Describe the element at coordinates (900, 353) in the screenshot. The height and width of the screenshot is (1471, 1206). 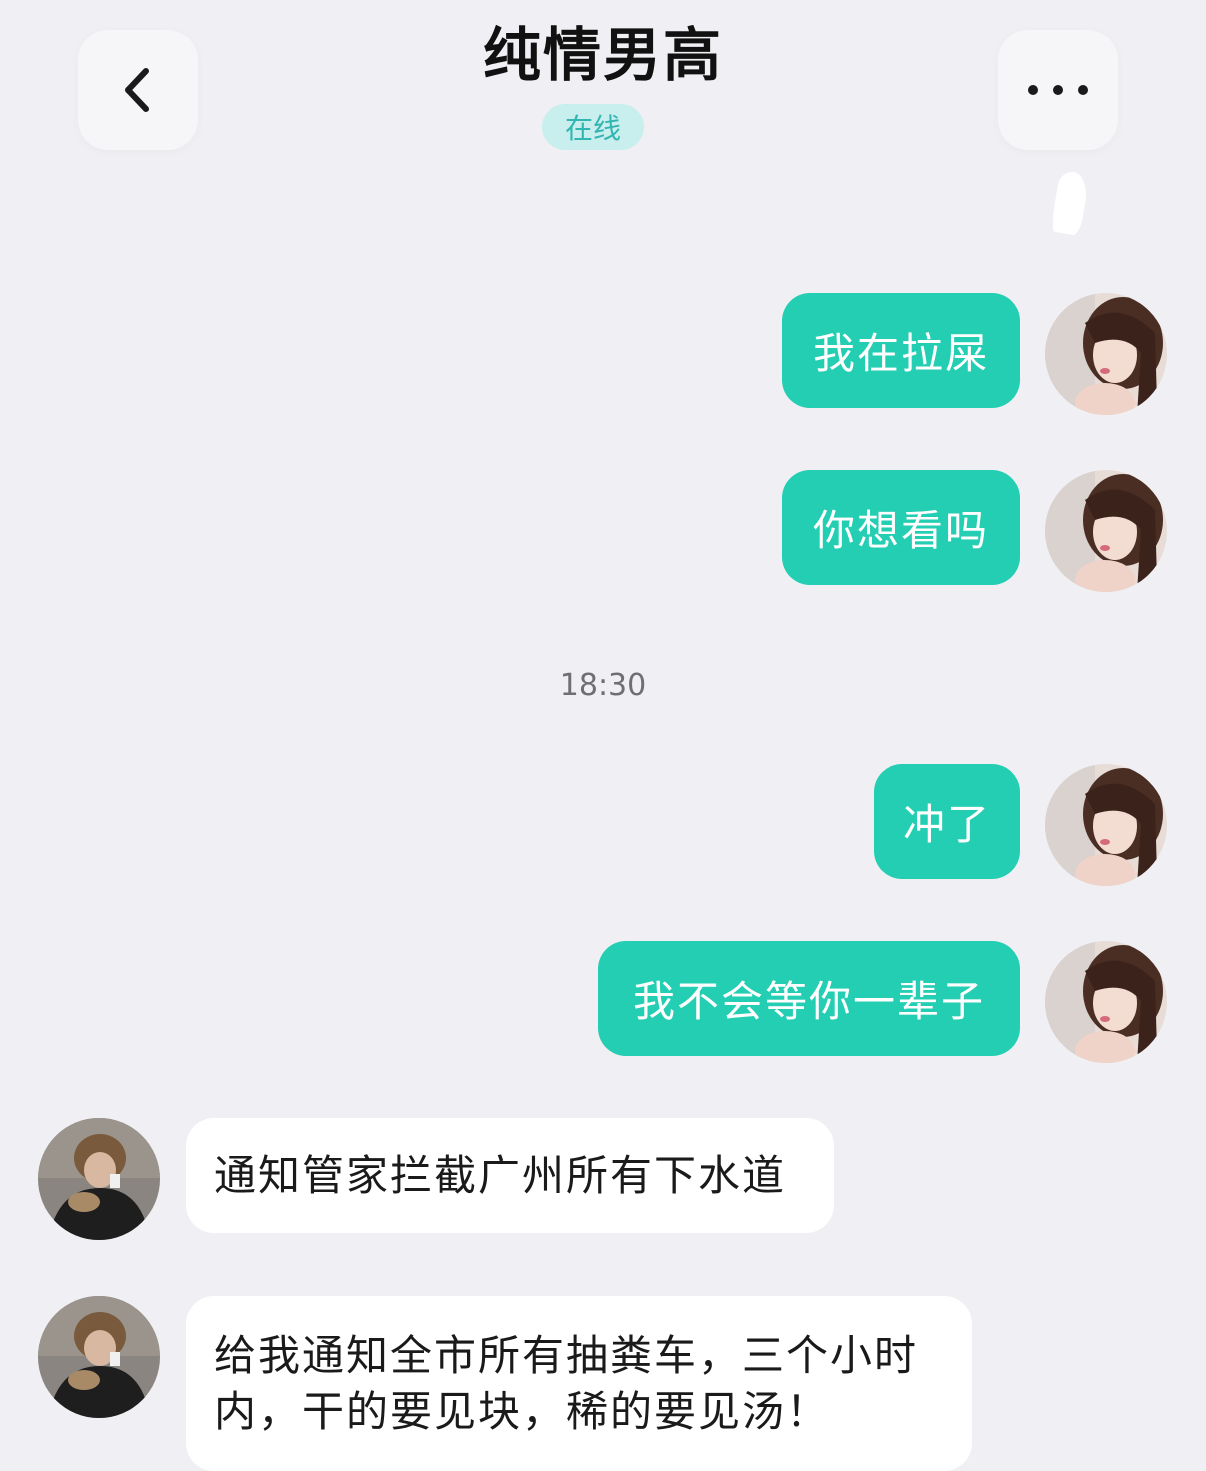
I see `message-text: 我在拉屎` at that location.